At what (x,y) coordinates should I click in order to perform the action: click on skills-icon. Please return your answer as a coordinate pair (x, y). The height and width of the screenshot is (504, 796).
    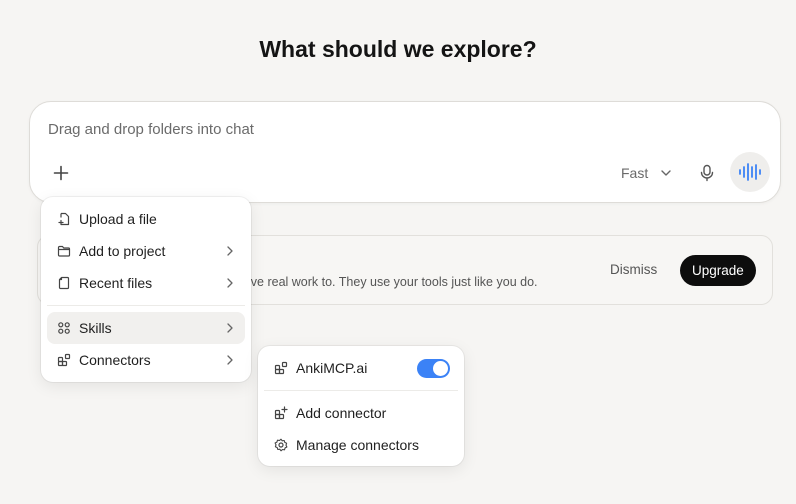
    Looking at the image, I should click on (64, 328).